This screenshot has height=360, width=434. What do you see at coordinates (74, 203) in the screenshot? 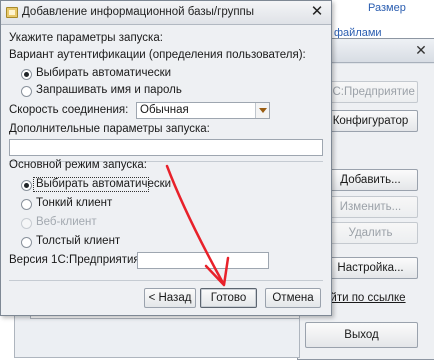
I see `mode-thin-label: Тонкий клиент` at bounding box center [74, 203].